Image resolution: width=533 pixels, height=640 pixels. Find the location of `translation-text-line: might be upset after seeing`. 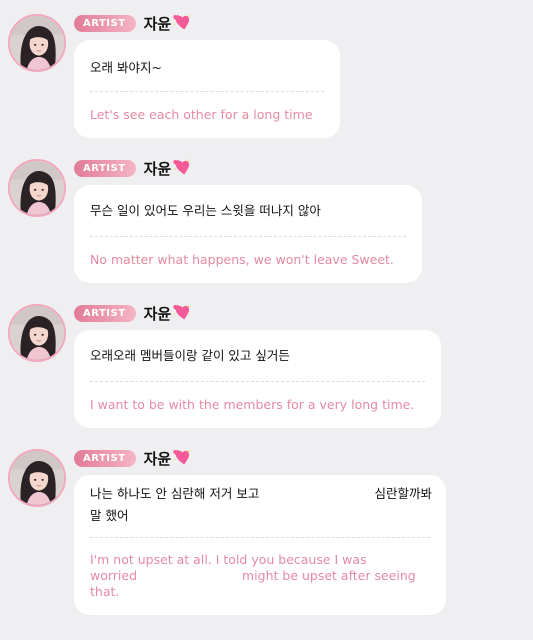

translation-text-line: might be upset after seeing is located at coordinates (329, 575).